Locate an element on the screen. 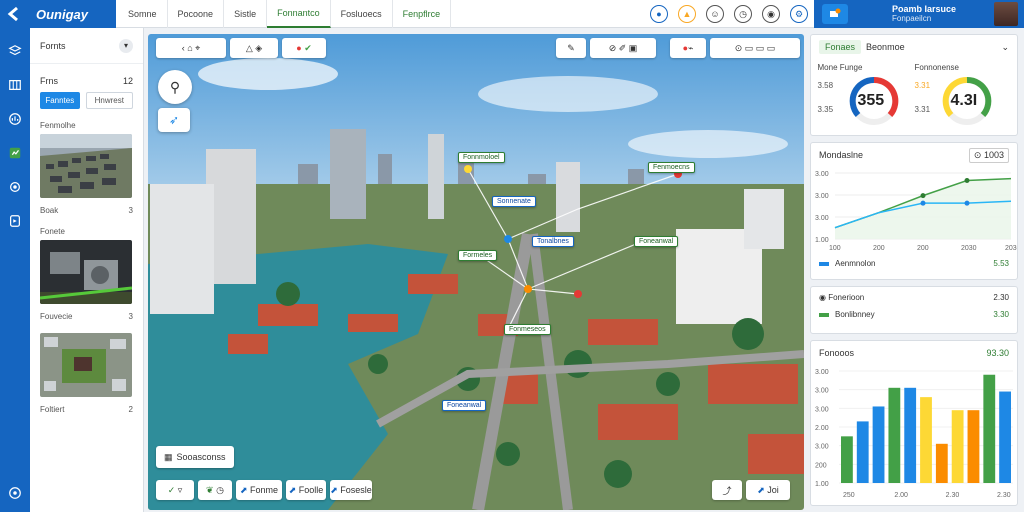 The image size is (1024, 512). tab-performance: Fenpflrce is located at coordinates (422, 14).